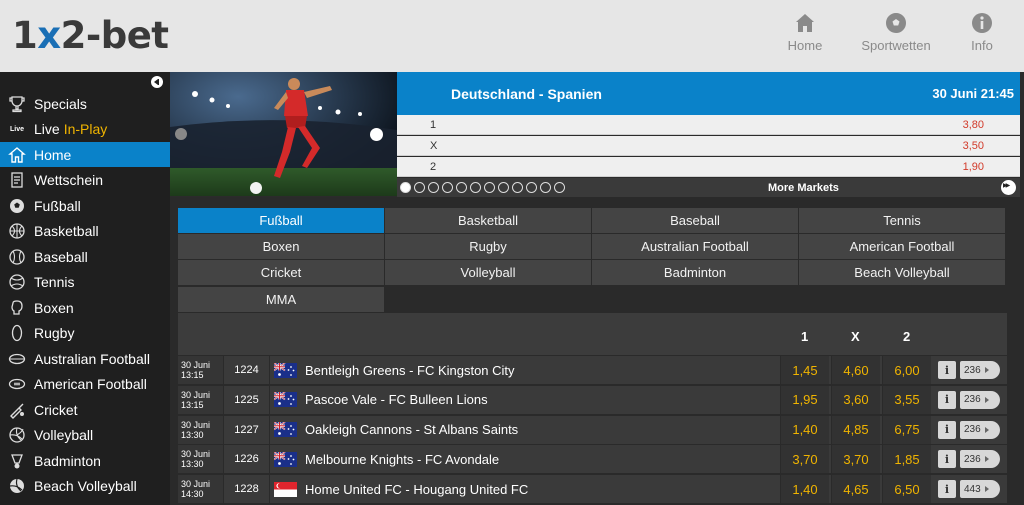  What do you see at coordinates (708, 93) in the screenshot?
I see `featured-match-header: Deutschland - Spanien 30 Juni 21:45` at bounding box center [708, 93].